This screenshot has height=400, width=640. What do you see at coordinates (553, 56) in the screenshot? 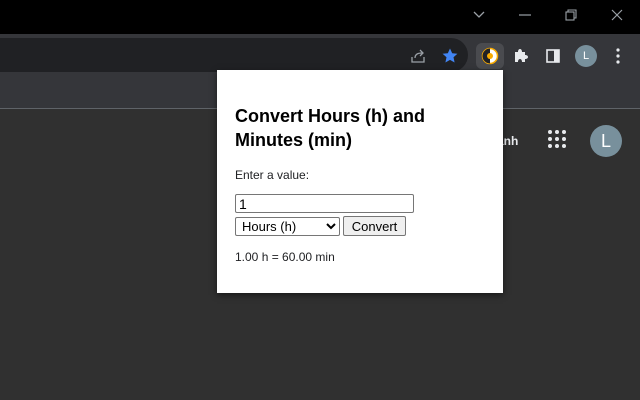
I see `side-panel-icon` at bounding box center [553, 56].